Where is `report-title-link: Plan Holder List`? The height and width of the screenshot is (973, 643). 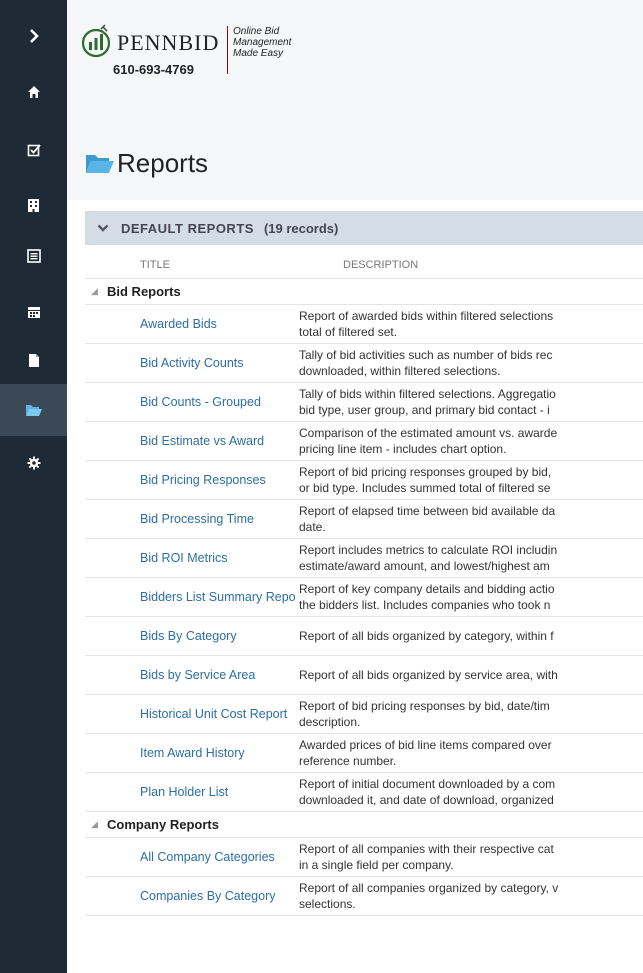 report-title-link: Plan Holder List is located at coordinates (190, 792).